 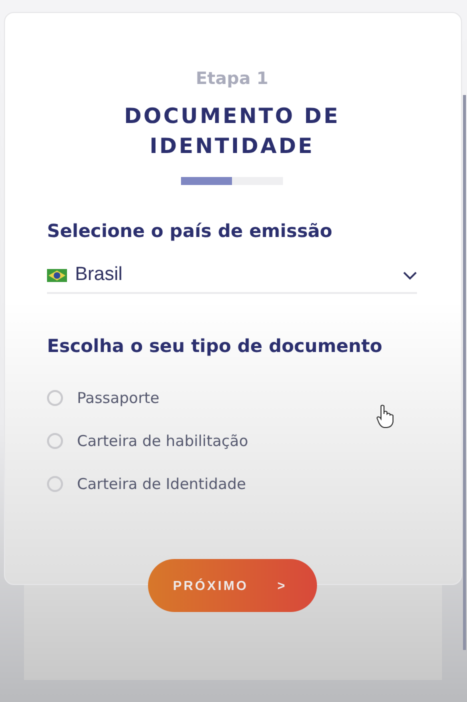 I want to click on country-select: Brasil, so click(x=232, y=279).